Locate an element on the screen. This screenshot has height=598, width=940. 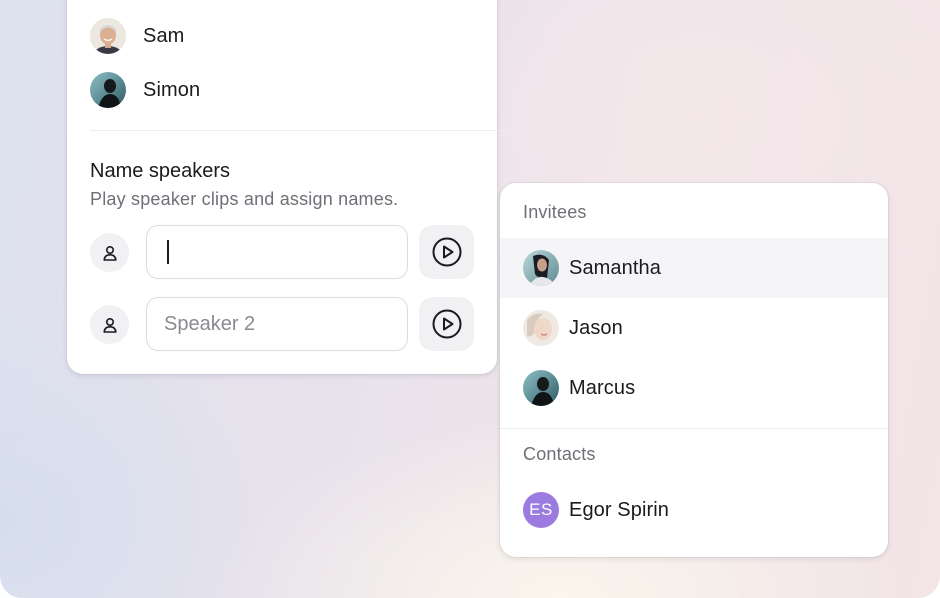
invitee-item-jason: Jason is located at coordinates (694, 328).